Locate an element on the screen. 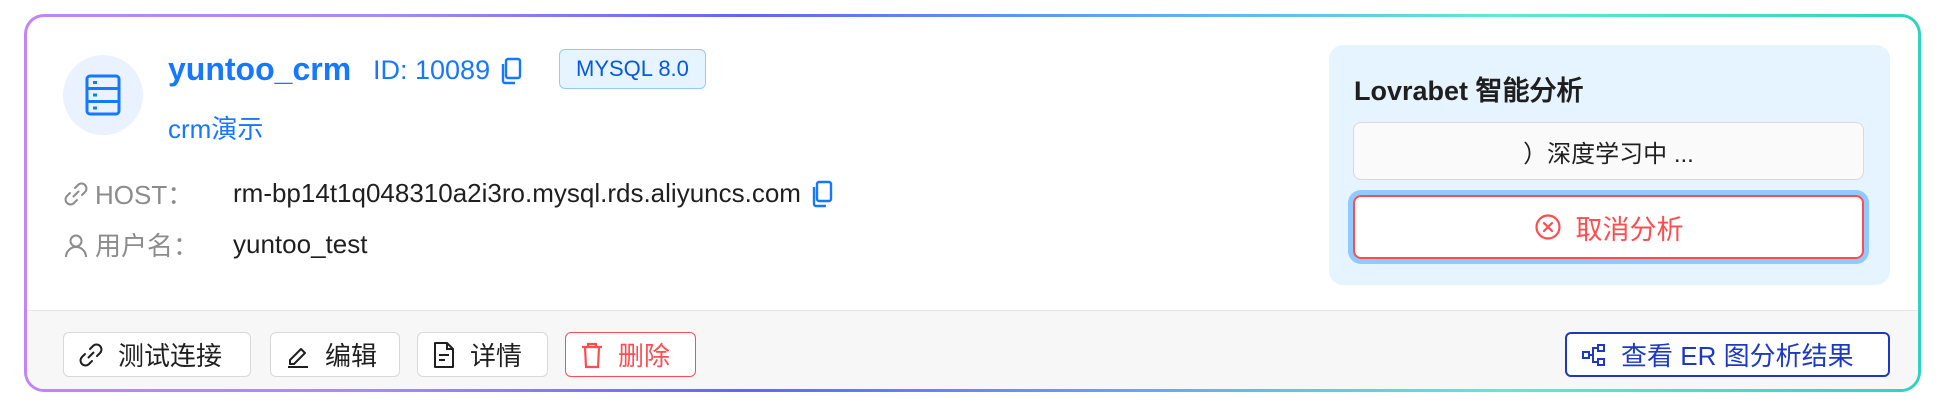  host-label: HOST： is located at coordinates (148, 193).